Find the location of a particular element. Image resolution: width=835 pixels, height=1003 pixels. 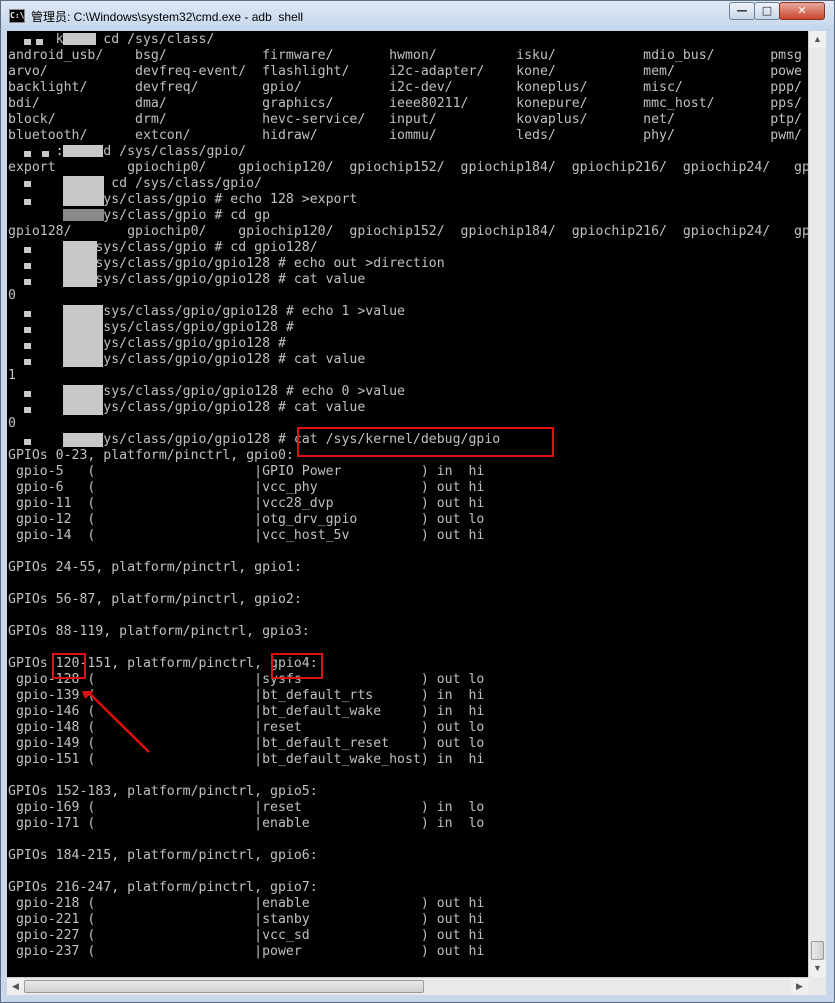

maximize-button: □ is located at coordinates (767, 11).